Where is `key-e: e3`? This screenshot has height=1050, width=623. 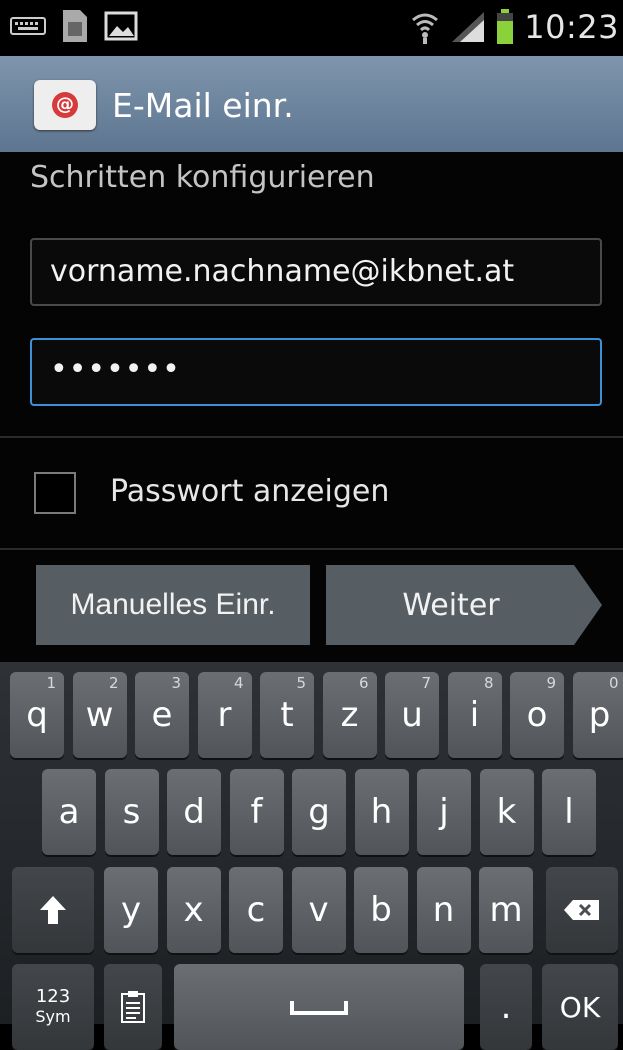 key-e: e3 is located at coordinates (162, 715).